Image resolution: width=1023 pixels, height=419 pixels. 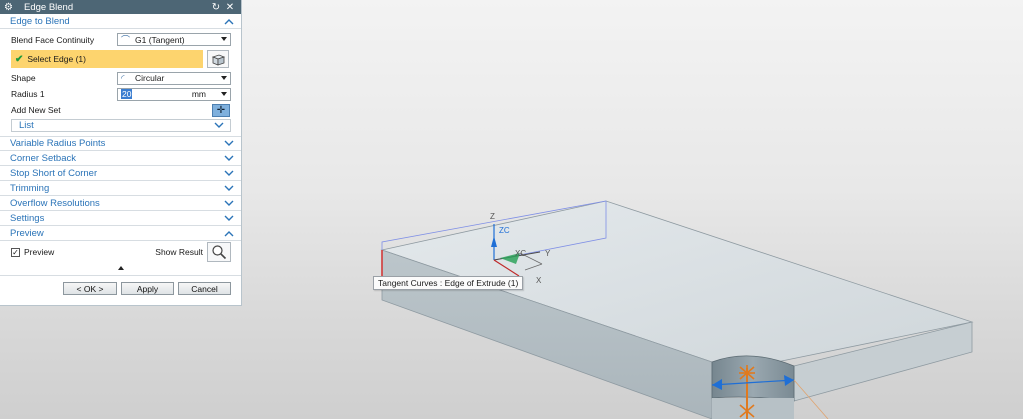 I want to click on dialog-titlebar: ⚙ Edge Blend ↻ ✕, so click(x=120, y=7).